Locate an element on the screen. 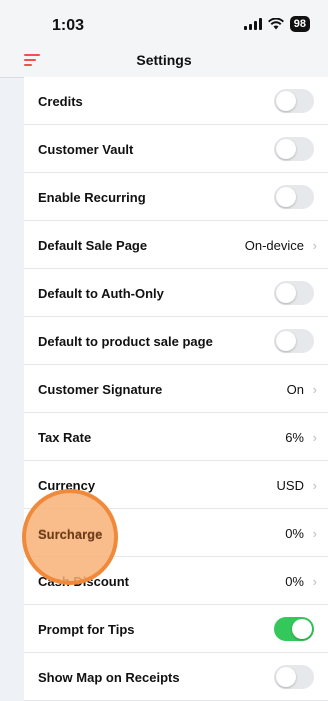 The width and height of the screenshot is (328, 701). nav-bar: Settings is located at coordinates (164, 61).